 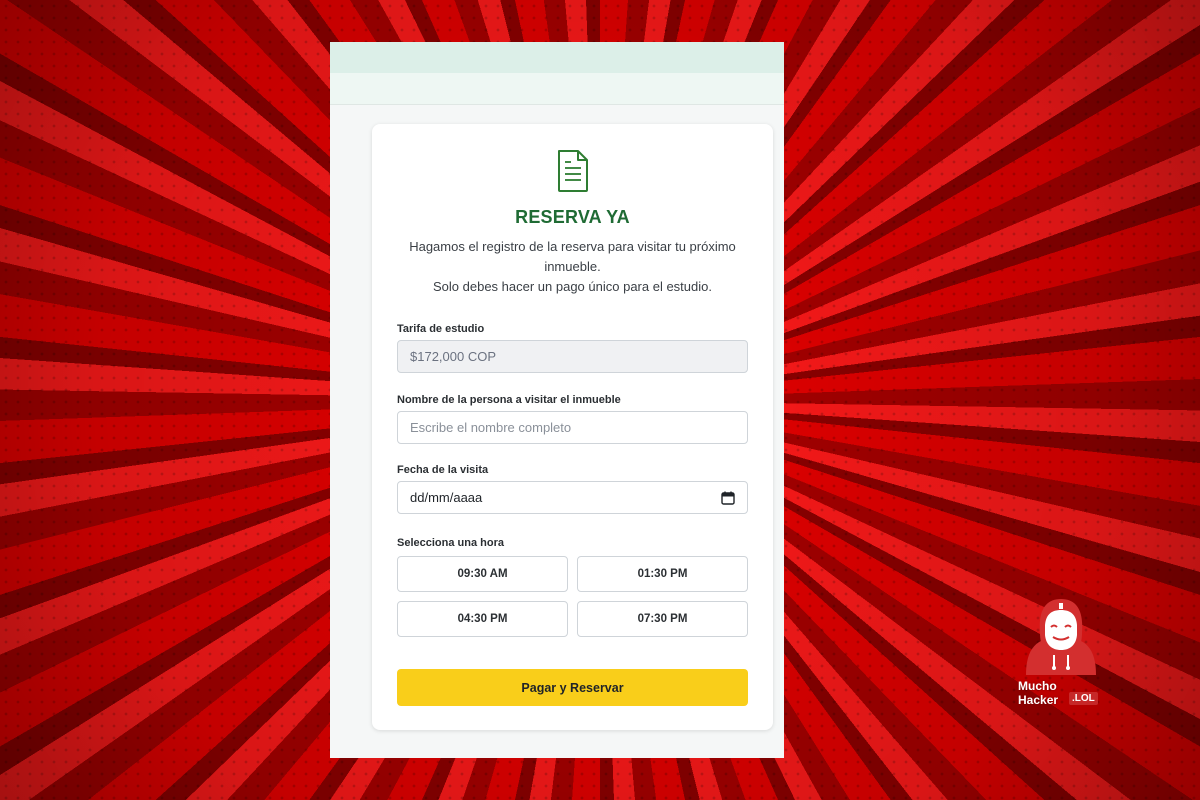 I want to click on fee-value: $172,000 COP, so click(x=453, y=356).